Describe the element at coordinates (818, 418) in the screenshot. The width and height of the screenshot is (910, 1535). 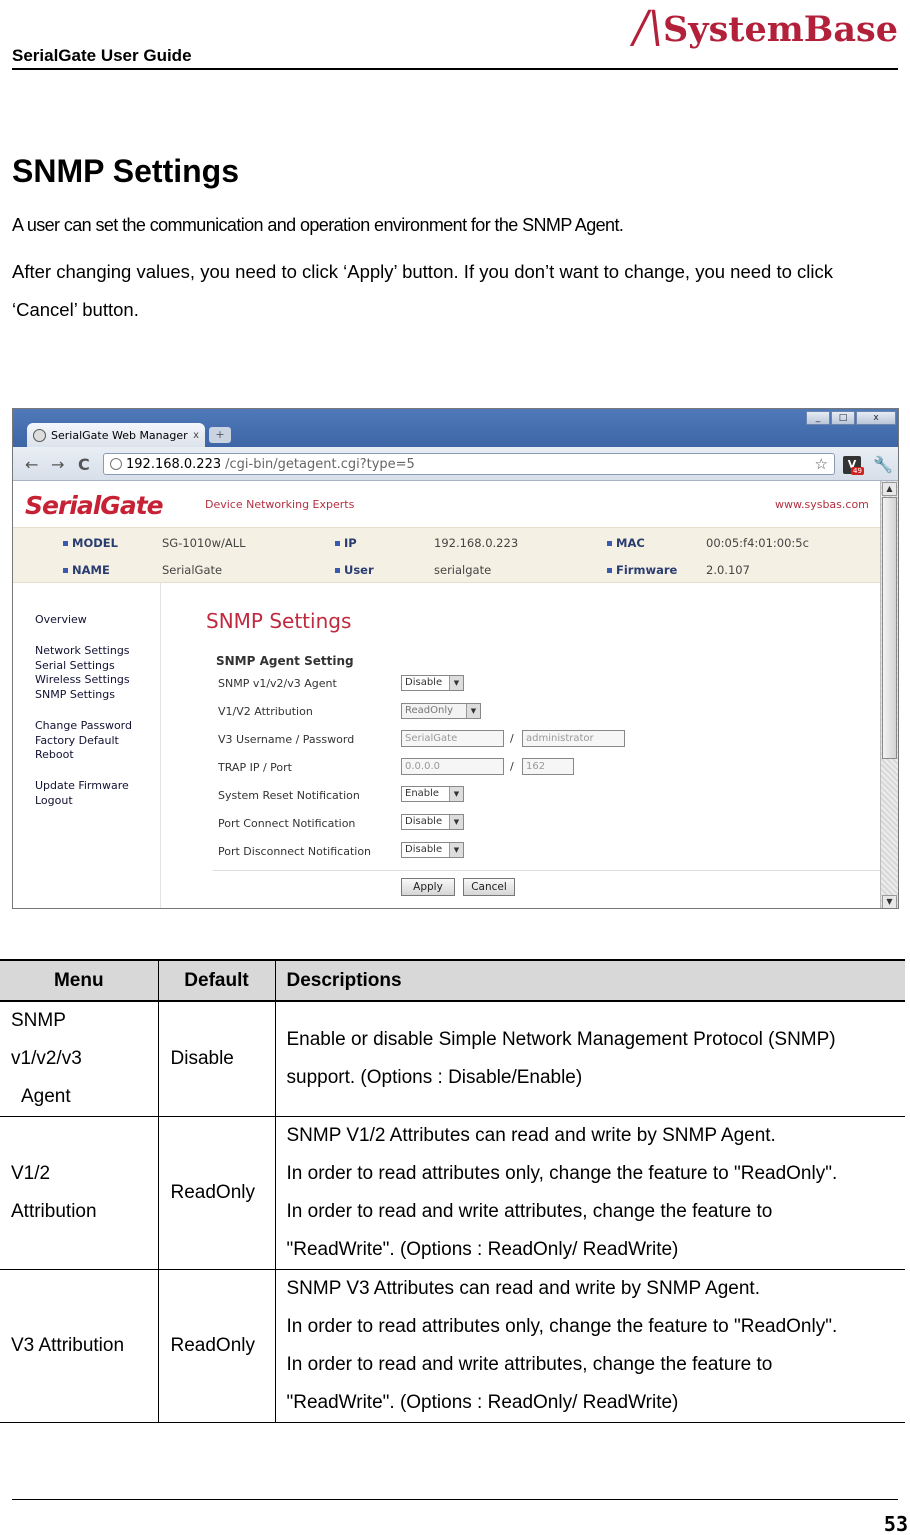
I see `minimize-button: _` at that location.